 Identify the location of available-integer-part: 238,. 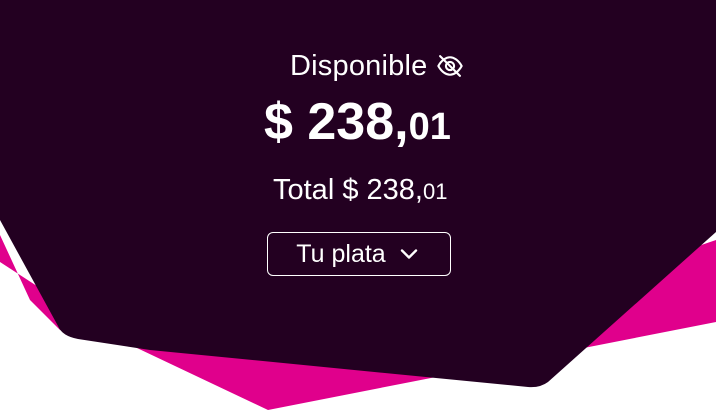
(358, 122).